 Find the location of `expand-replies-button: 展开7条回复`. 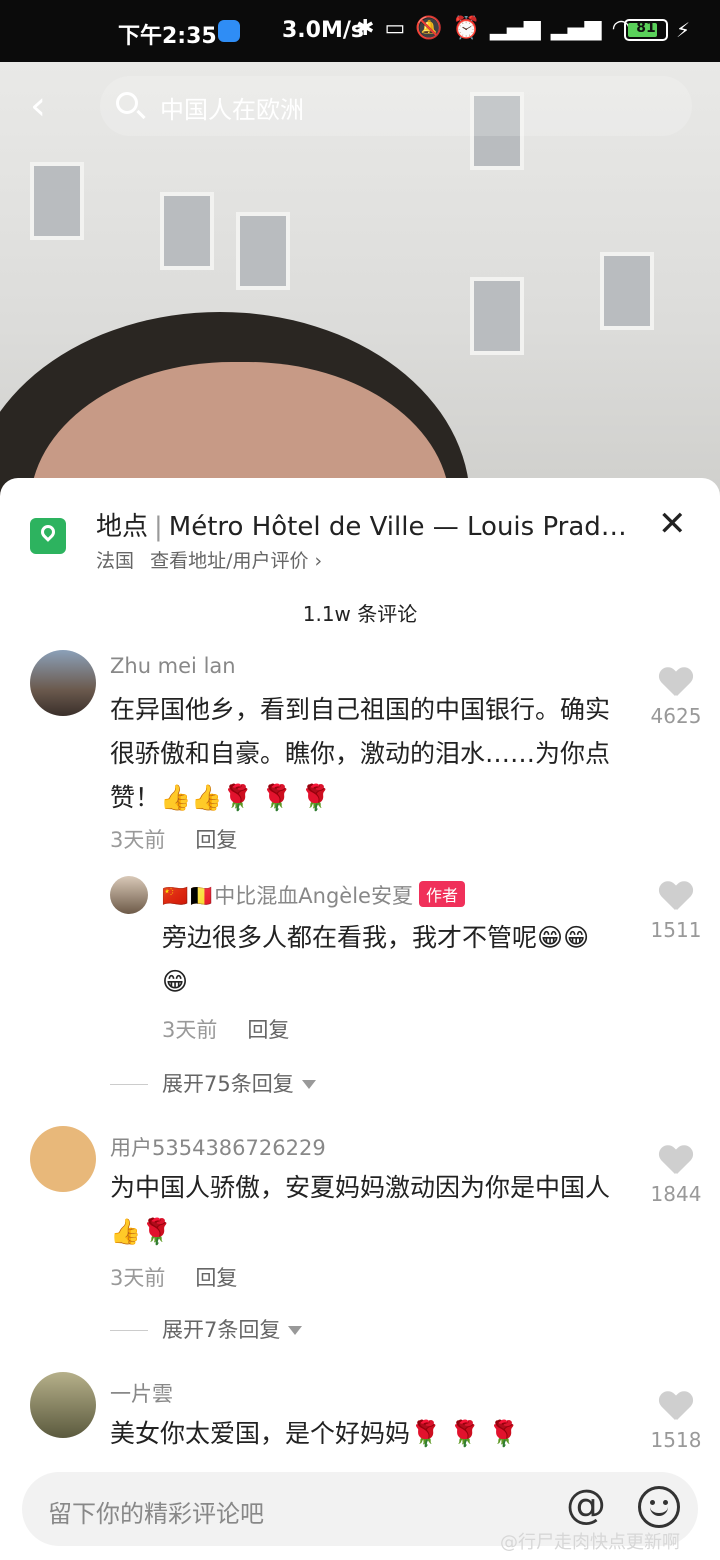

expand-replies-button: 展开7条回复 is located at coordinates (206, 1329).